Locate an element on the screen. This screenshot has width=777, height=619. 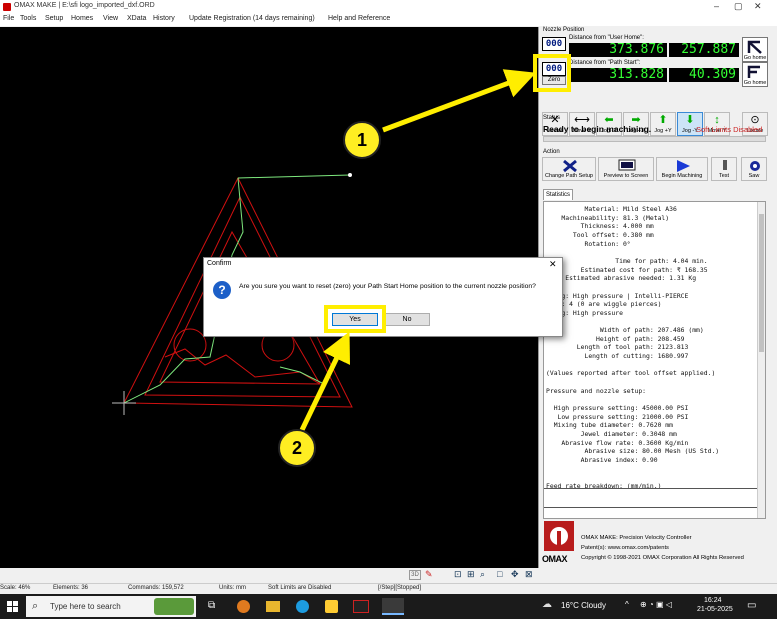
pan-icon: ✥ is located at coordinates (515, 574).